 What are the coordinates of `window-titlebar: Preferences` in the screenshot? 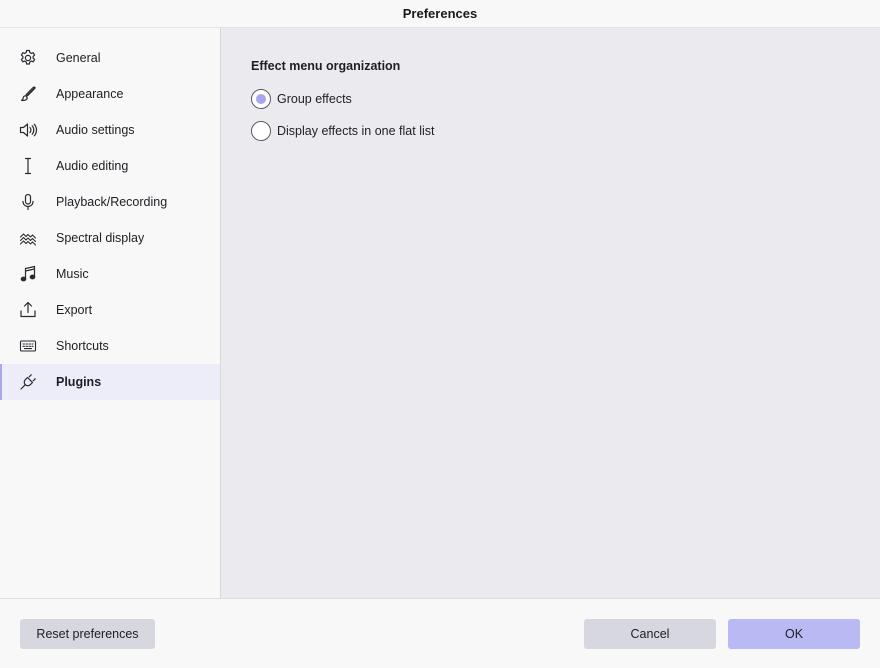 It's located at (440, 14).